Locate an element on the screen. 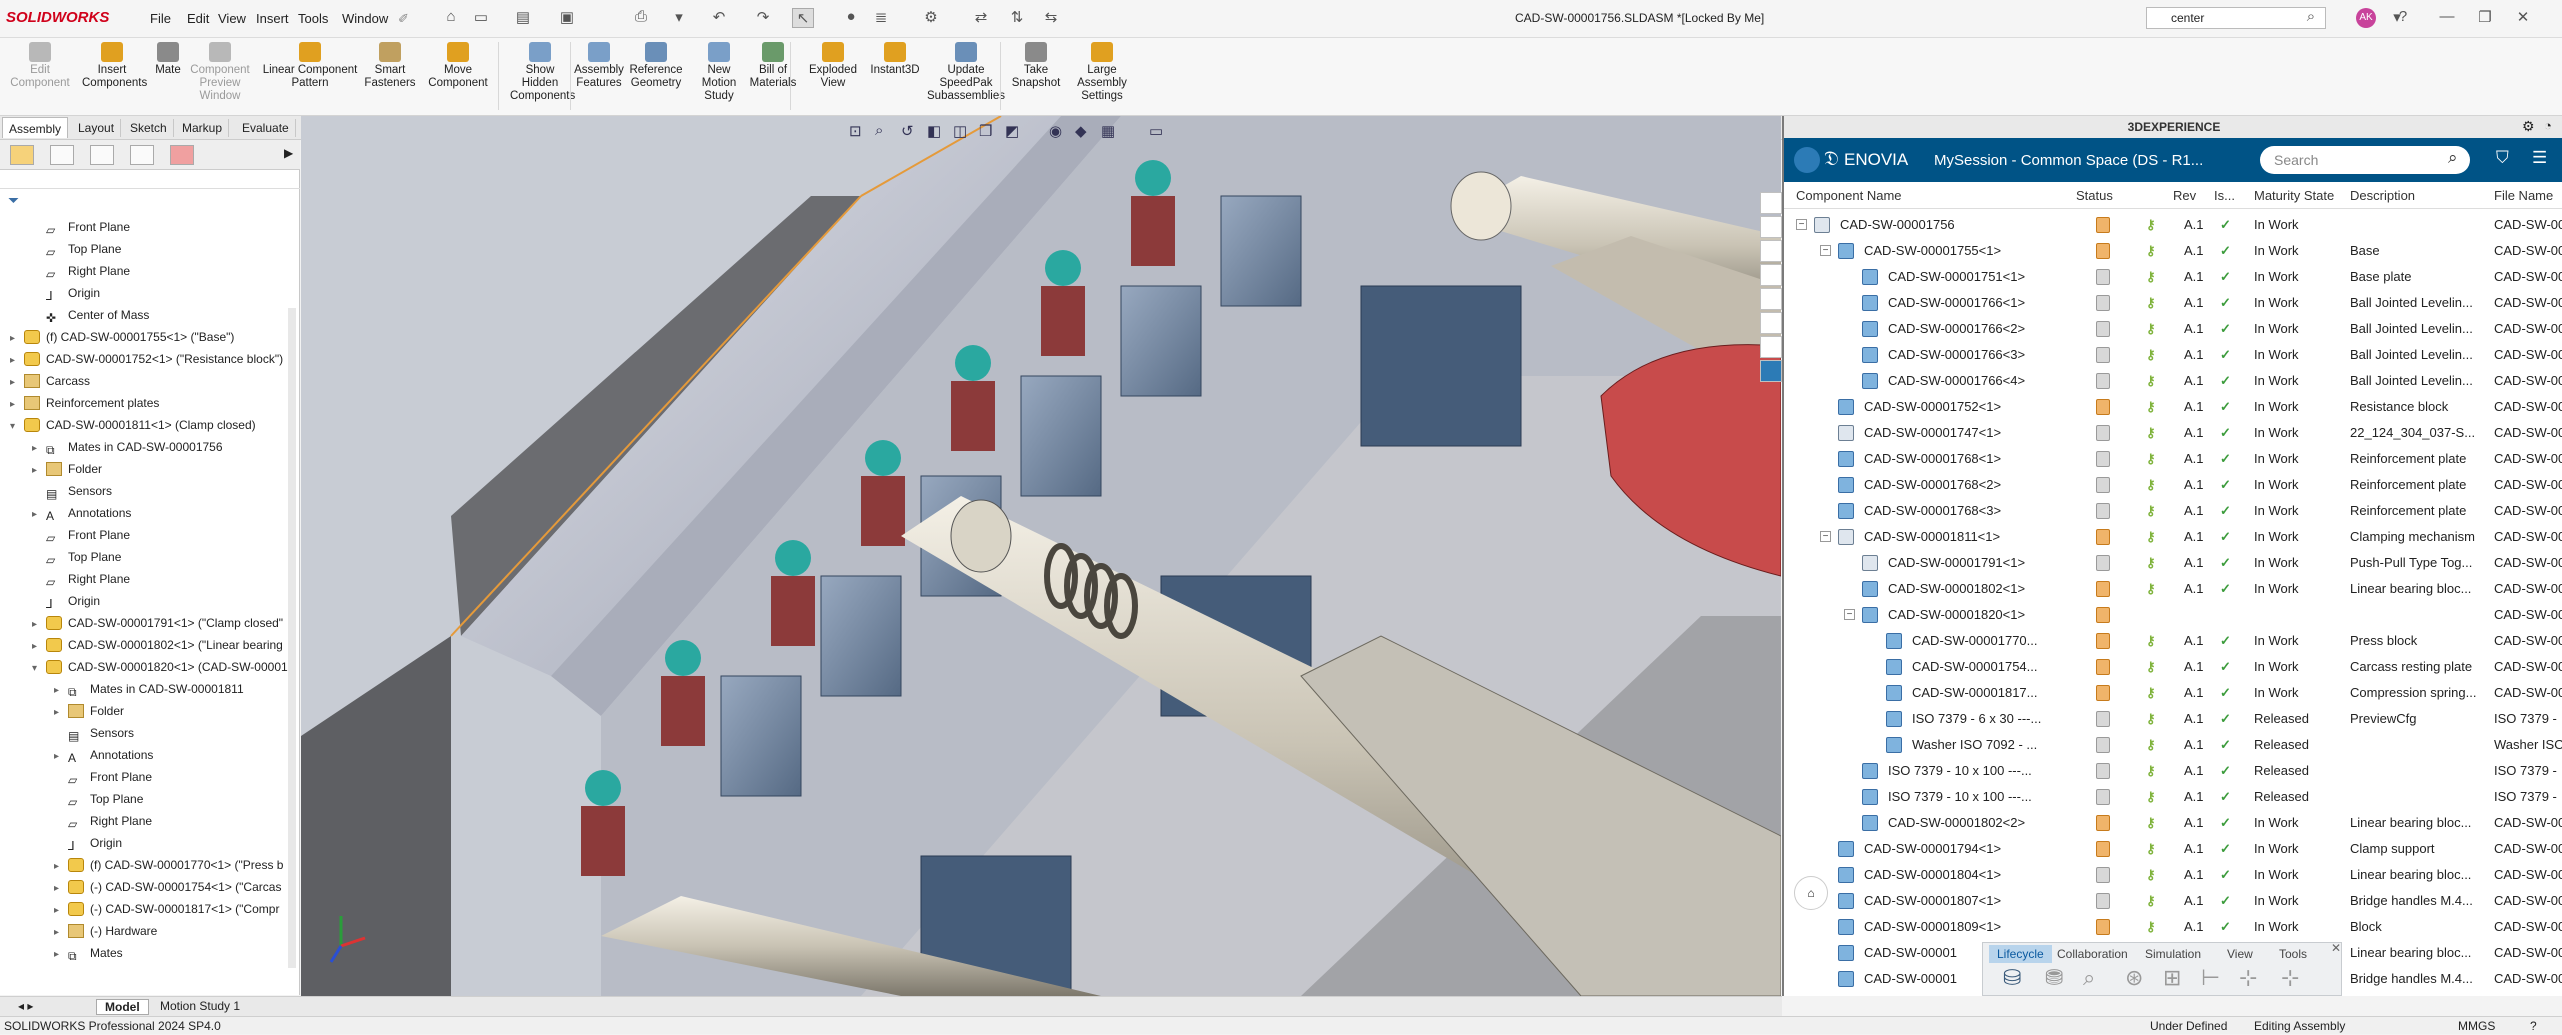  tree-node: ▱ Top Plane is located at coordinates (161, 557).